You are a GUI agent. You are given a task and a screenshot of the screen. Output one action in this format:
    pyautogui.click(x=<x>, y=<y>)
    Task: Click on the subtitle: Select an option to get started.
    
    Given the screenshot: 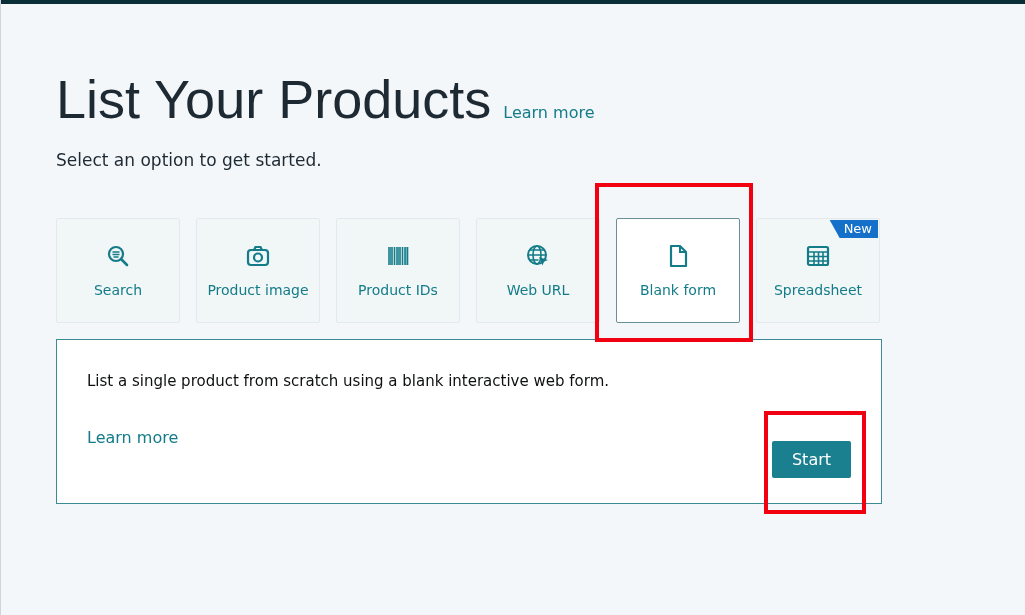 What is the action you would take?
    pyautogui.click(x=189, y=160)
    